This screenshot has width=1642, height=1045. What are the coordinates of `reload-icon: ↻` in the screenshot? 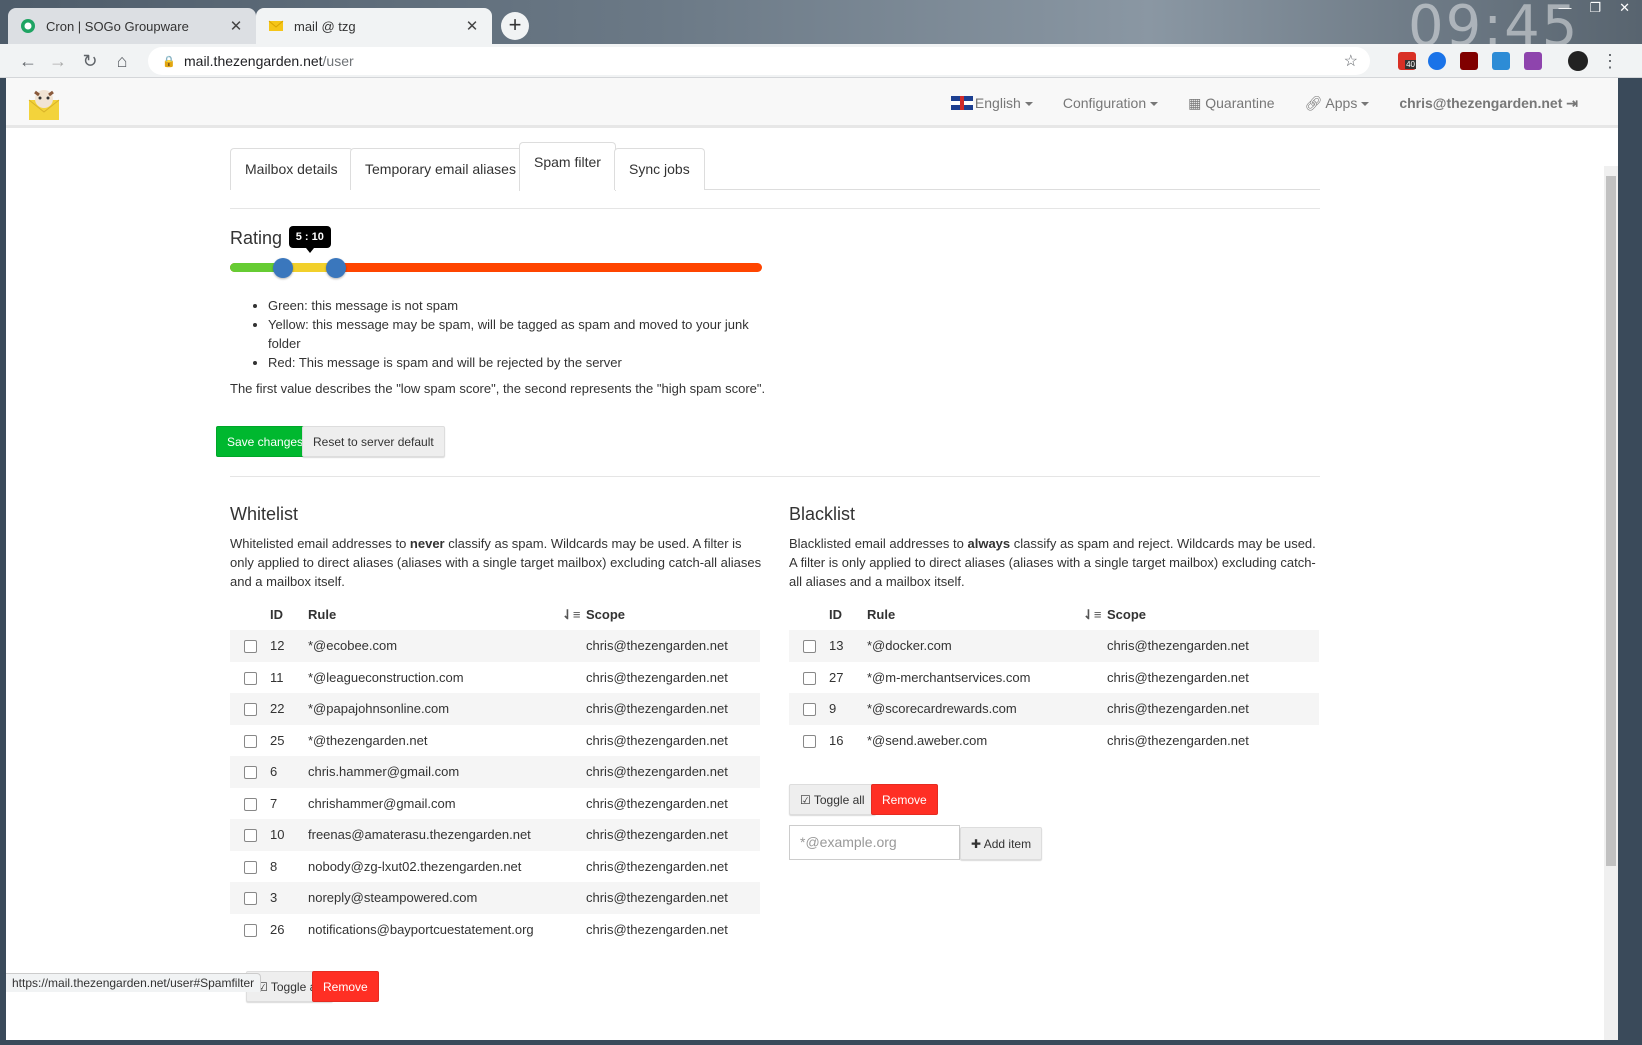 It's located at (90, 61).